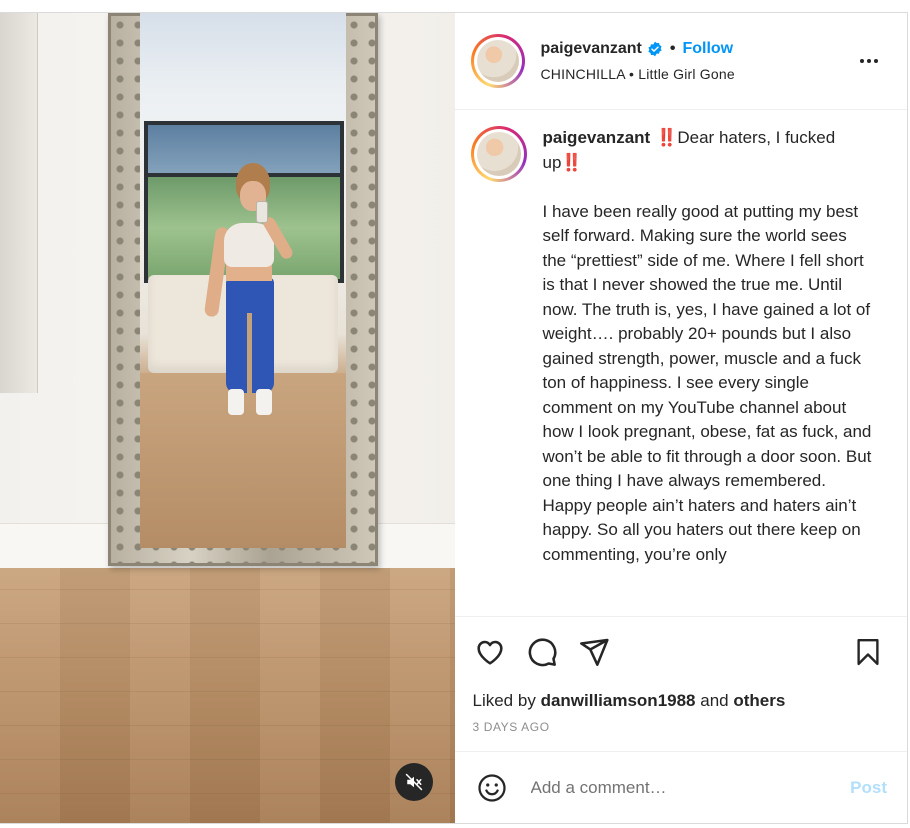 The height and width of the screenshot is (828, 910). What do you see at coordinates (618, 700) in the screenshot?
I see `liked-by-user: danwilliamson1988` at bounding box center [618, 700].